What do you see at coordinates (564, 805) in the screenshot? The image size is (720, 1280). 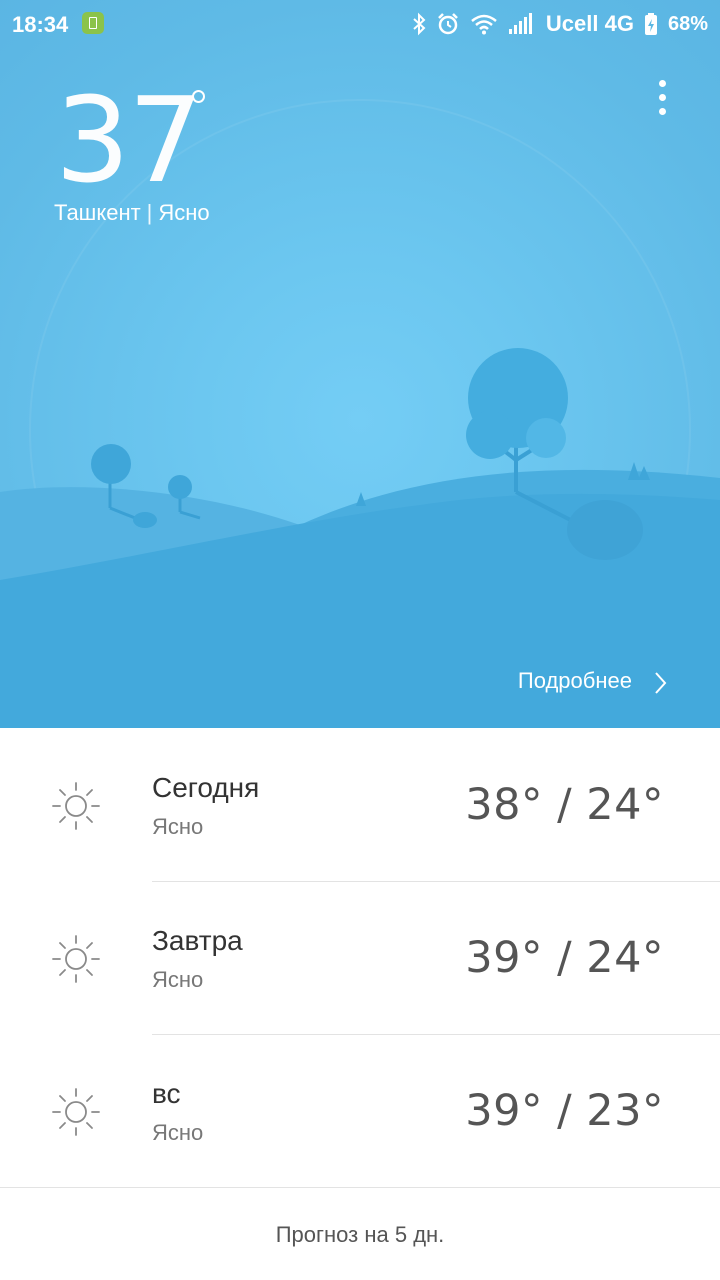 I see `forecast-temp-range: 38° / 24°` at bounding box center [564, 805].